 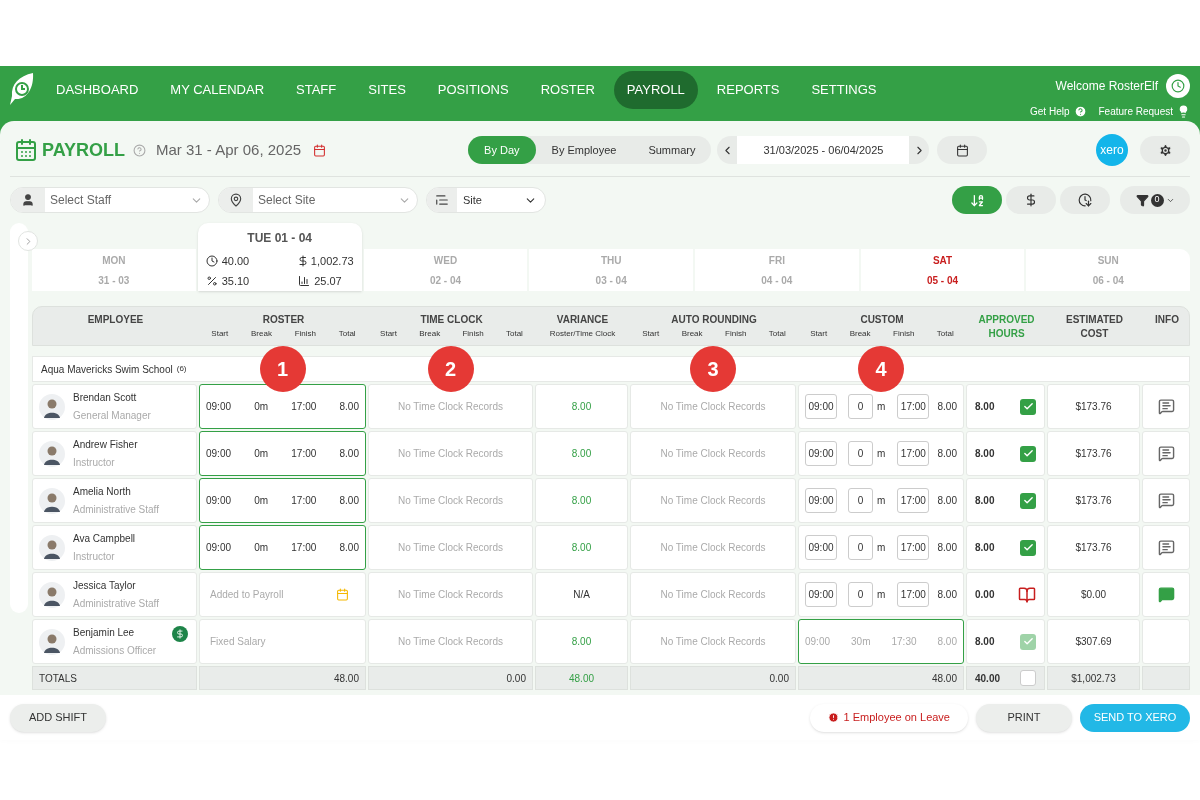 What do you see at coordinates (584, 150) in the screenshot?
I see `view-tab: By Employee` at bounding box center [584, 150].